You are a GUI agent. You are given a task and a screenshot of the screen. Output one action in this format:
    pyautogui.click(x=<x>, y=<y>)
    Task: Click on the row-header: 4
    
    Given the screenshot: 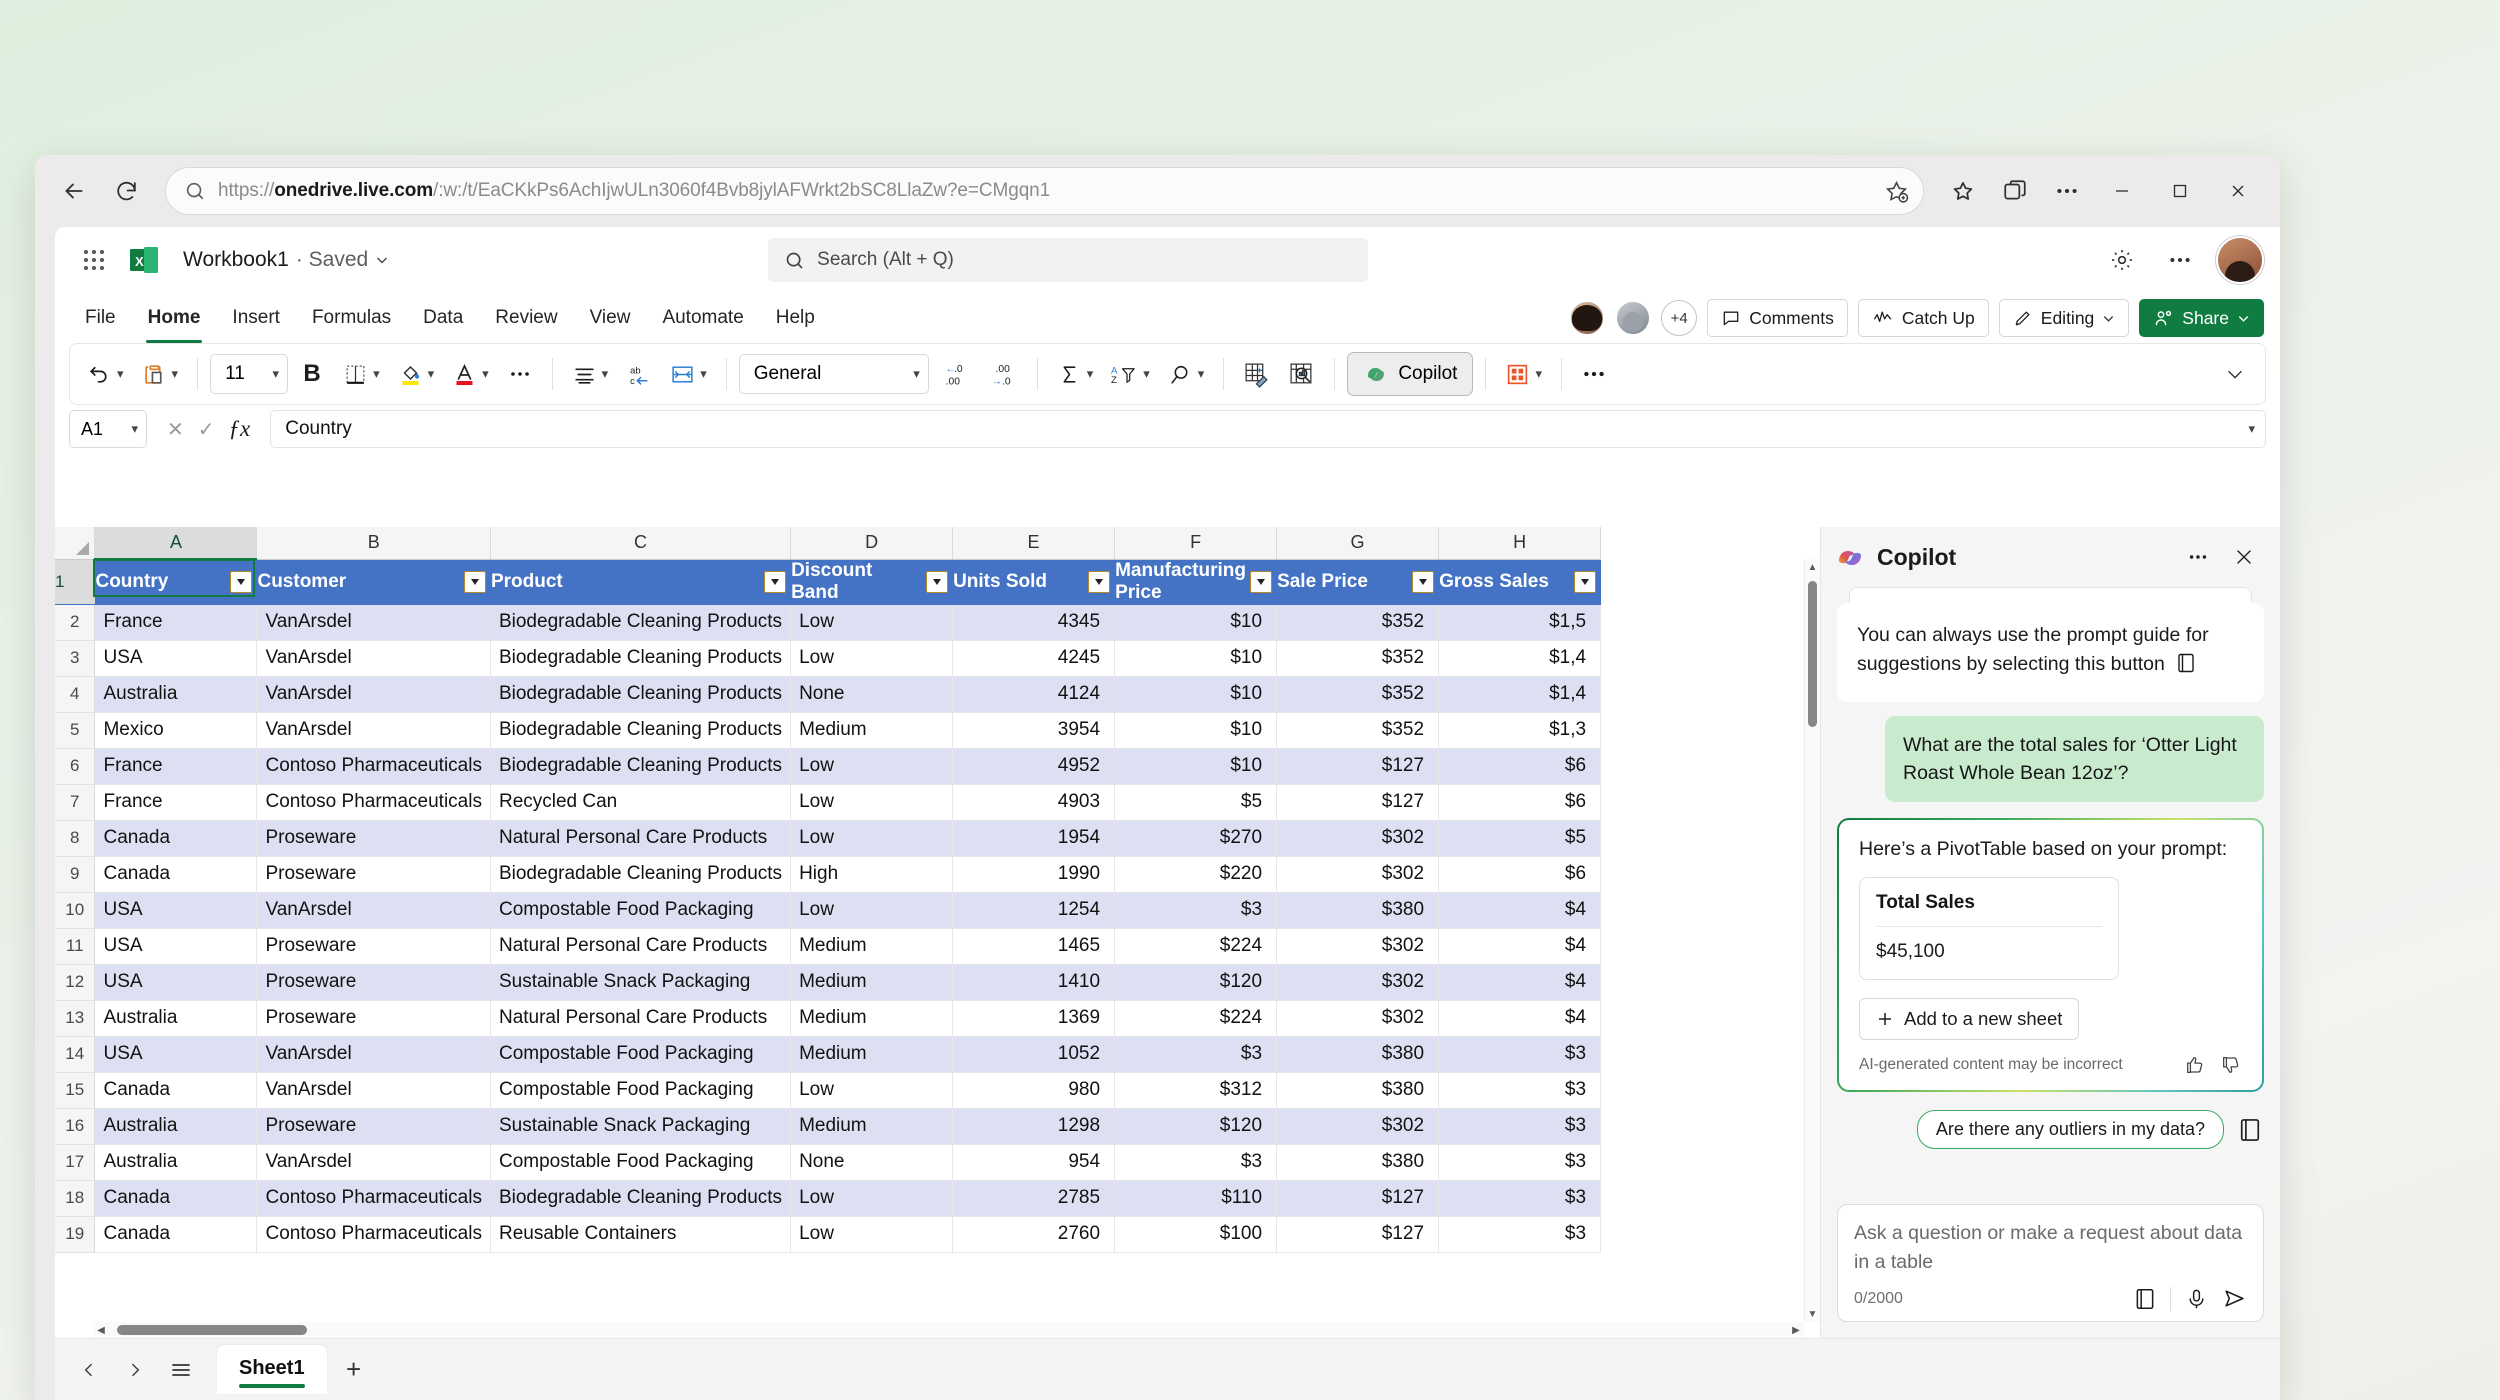 What is the action you would take?
    pyautogui.click(x=75, y=694)
    